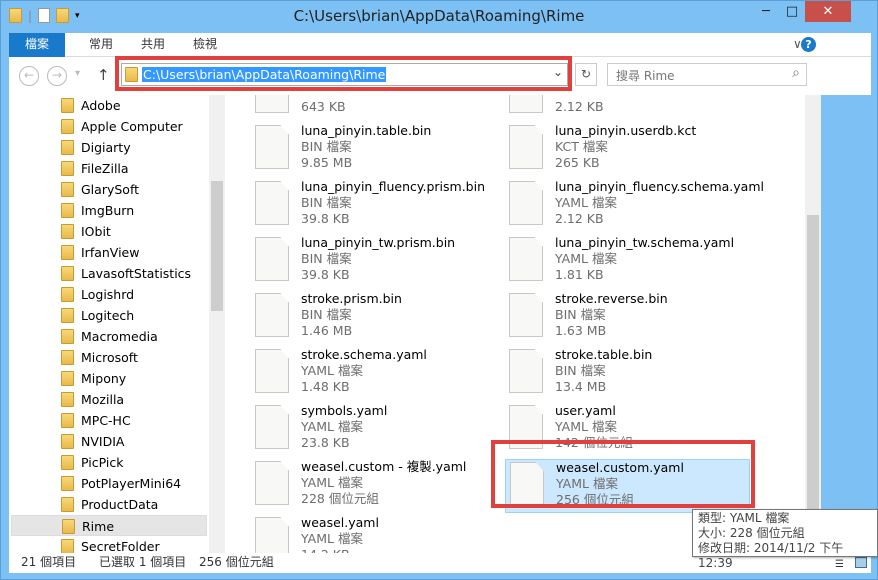 The height and width of the screenshot is (580, 878). I want to click on file-item: stroke.prism.bin BIN 檔案 1.46 MB, so click(373, 318).